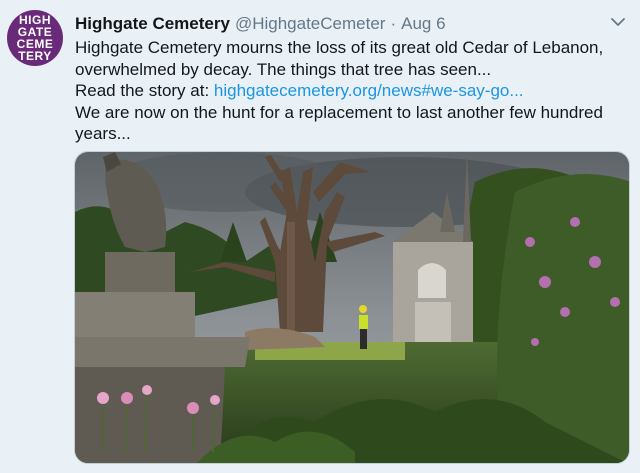 The image size is (640, 473). What do you see at coordinates (35, 56) in the screenshot?
I see `avatar-line-4: TERY` at bounding box center [35, 56].